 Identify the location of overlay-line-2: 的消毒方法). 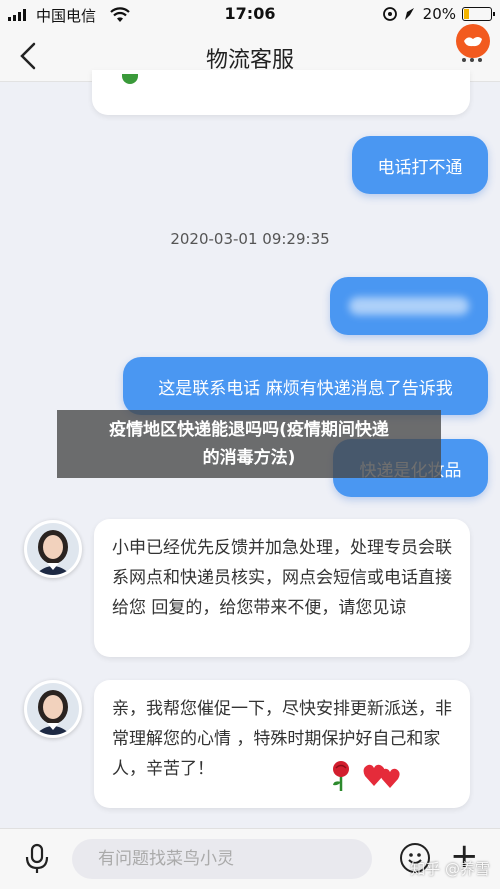
(249, 458).